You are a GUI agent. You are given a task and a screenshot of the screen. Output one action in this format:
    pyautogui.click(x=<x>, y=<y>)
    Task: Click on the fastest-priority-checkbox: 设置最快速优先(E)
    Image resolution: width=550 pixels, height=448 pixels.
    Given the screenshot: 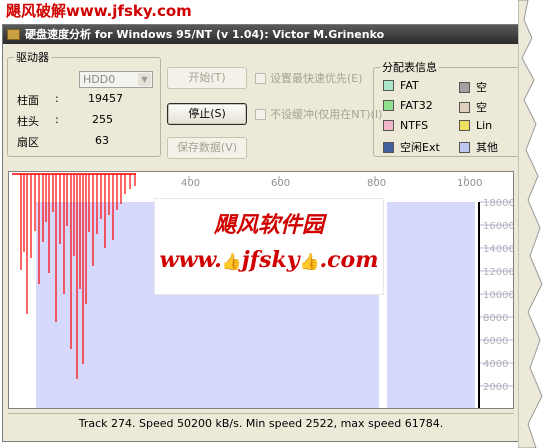 What is the action you would take?
    pyautogui.click(x=309, y=78)
    